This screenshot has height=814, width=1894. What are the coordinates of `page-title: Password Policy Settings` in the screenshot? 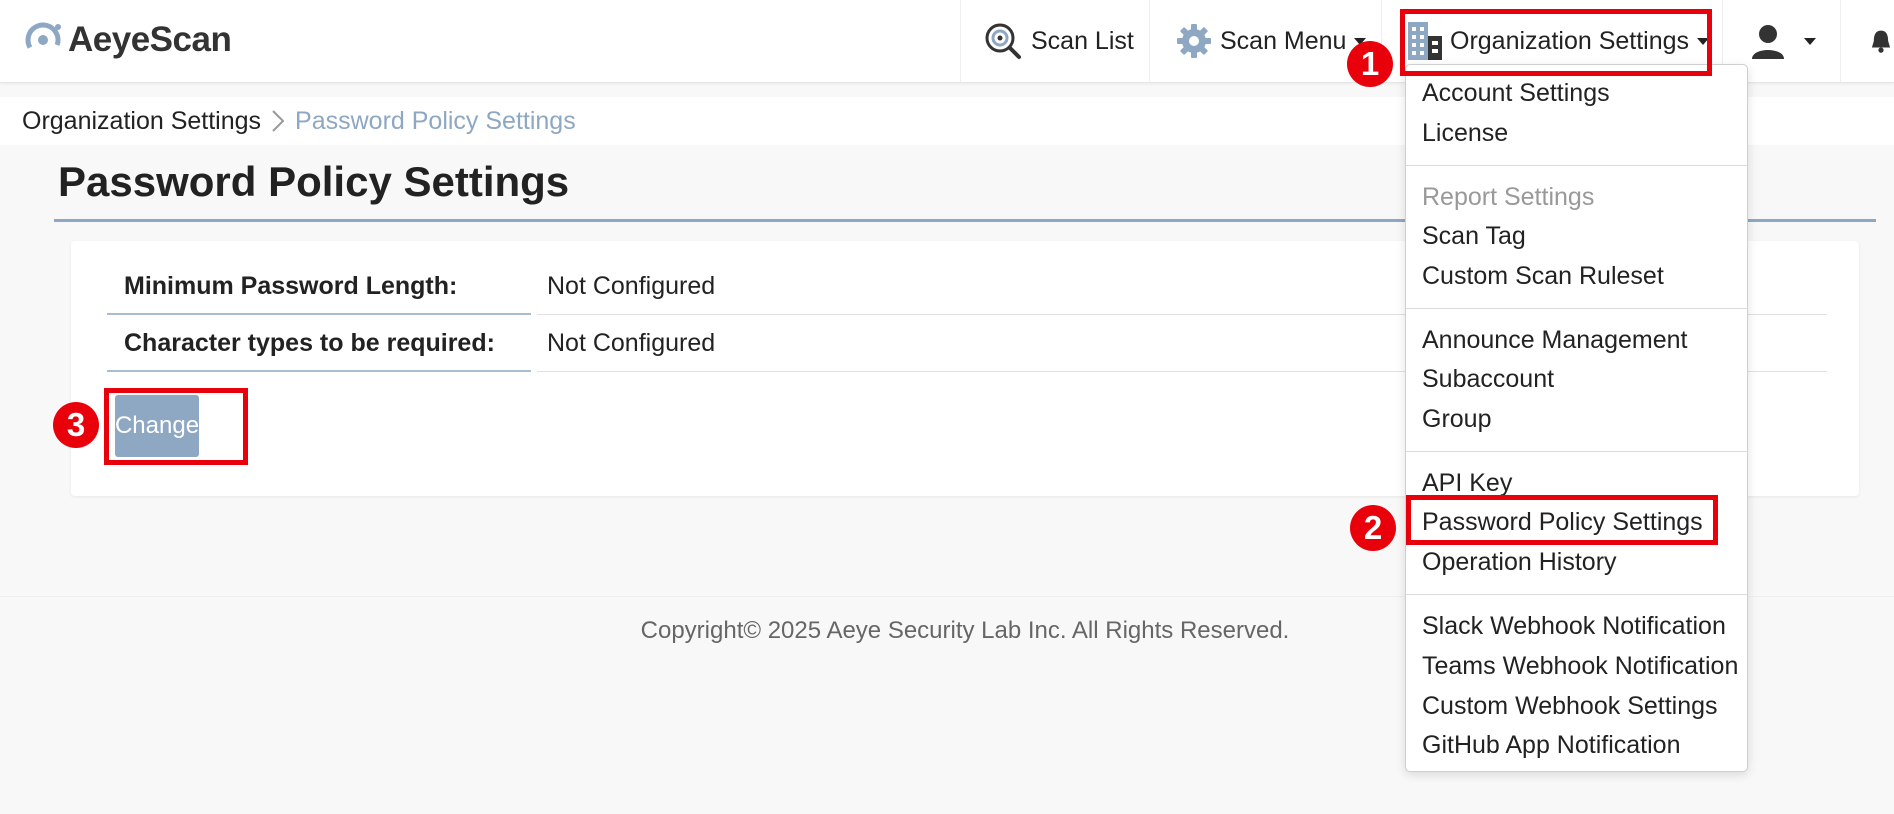 It's located at (314, 181).